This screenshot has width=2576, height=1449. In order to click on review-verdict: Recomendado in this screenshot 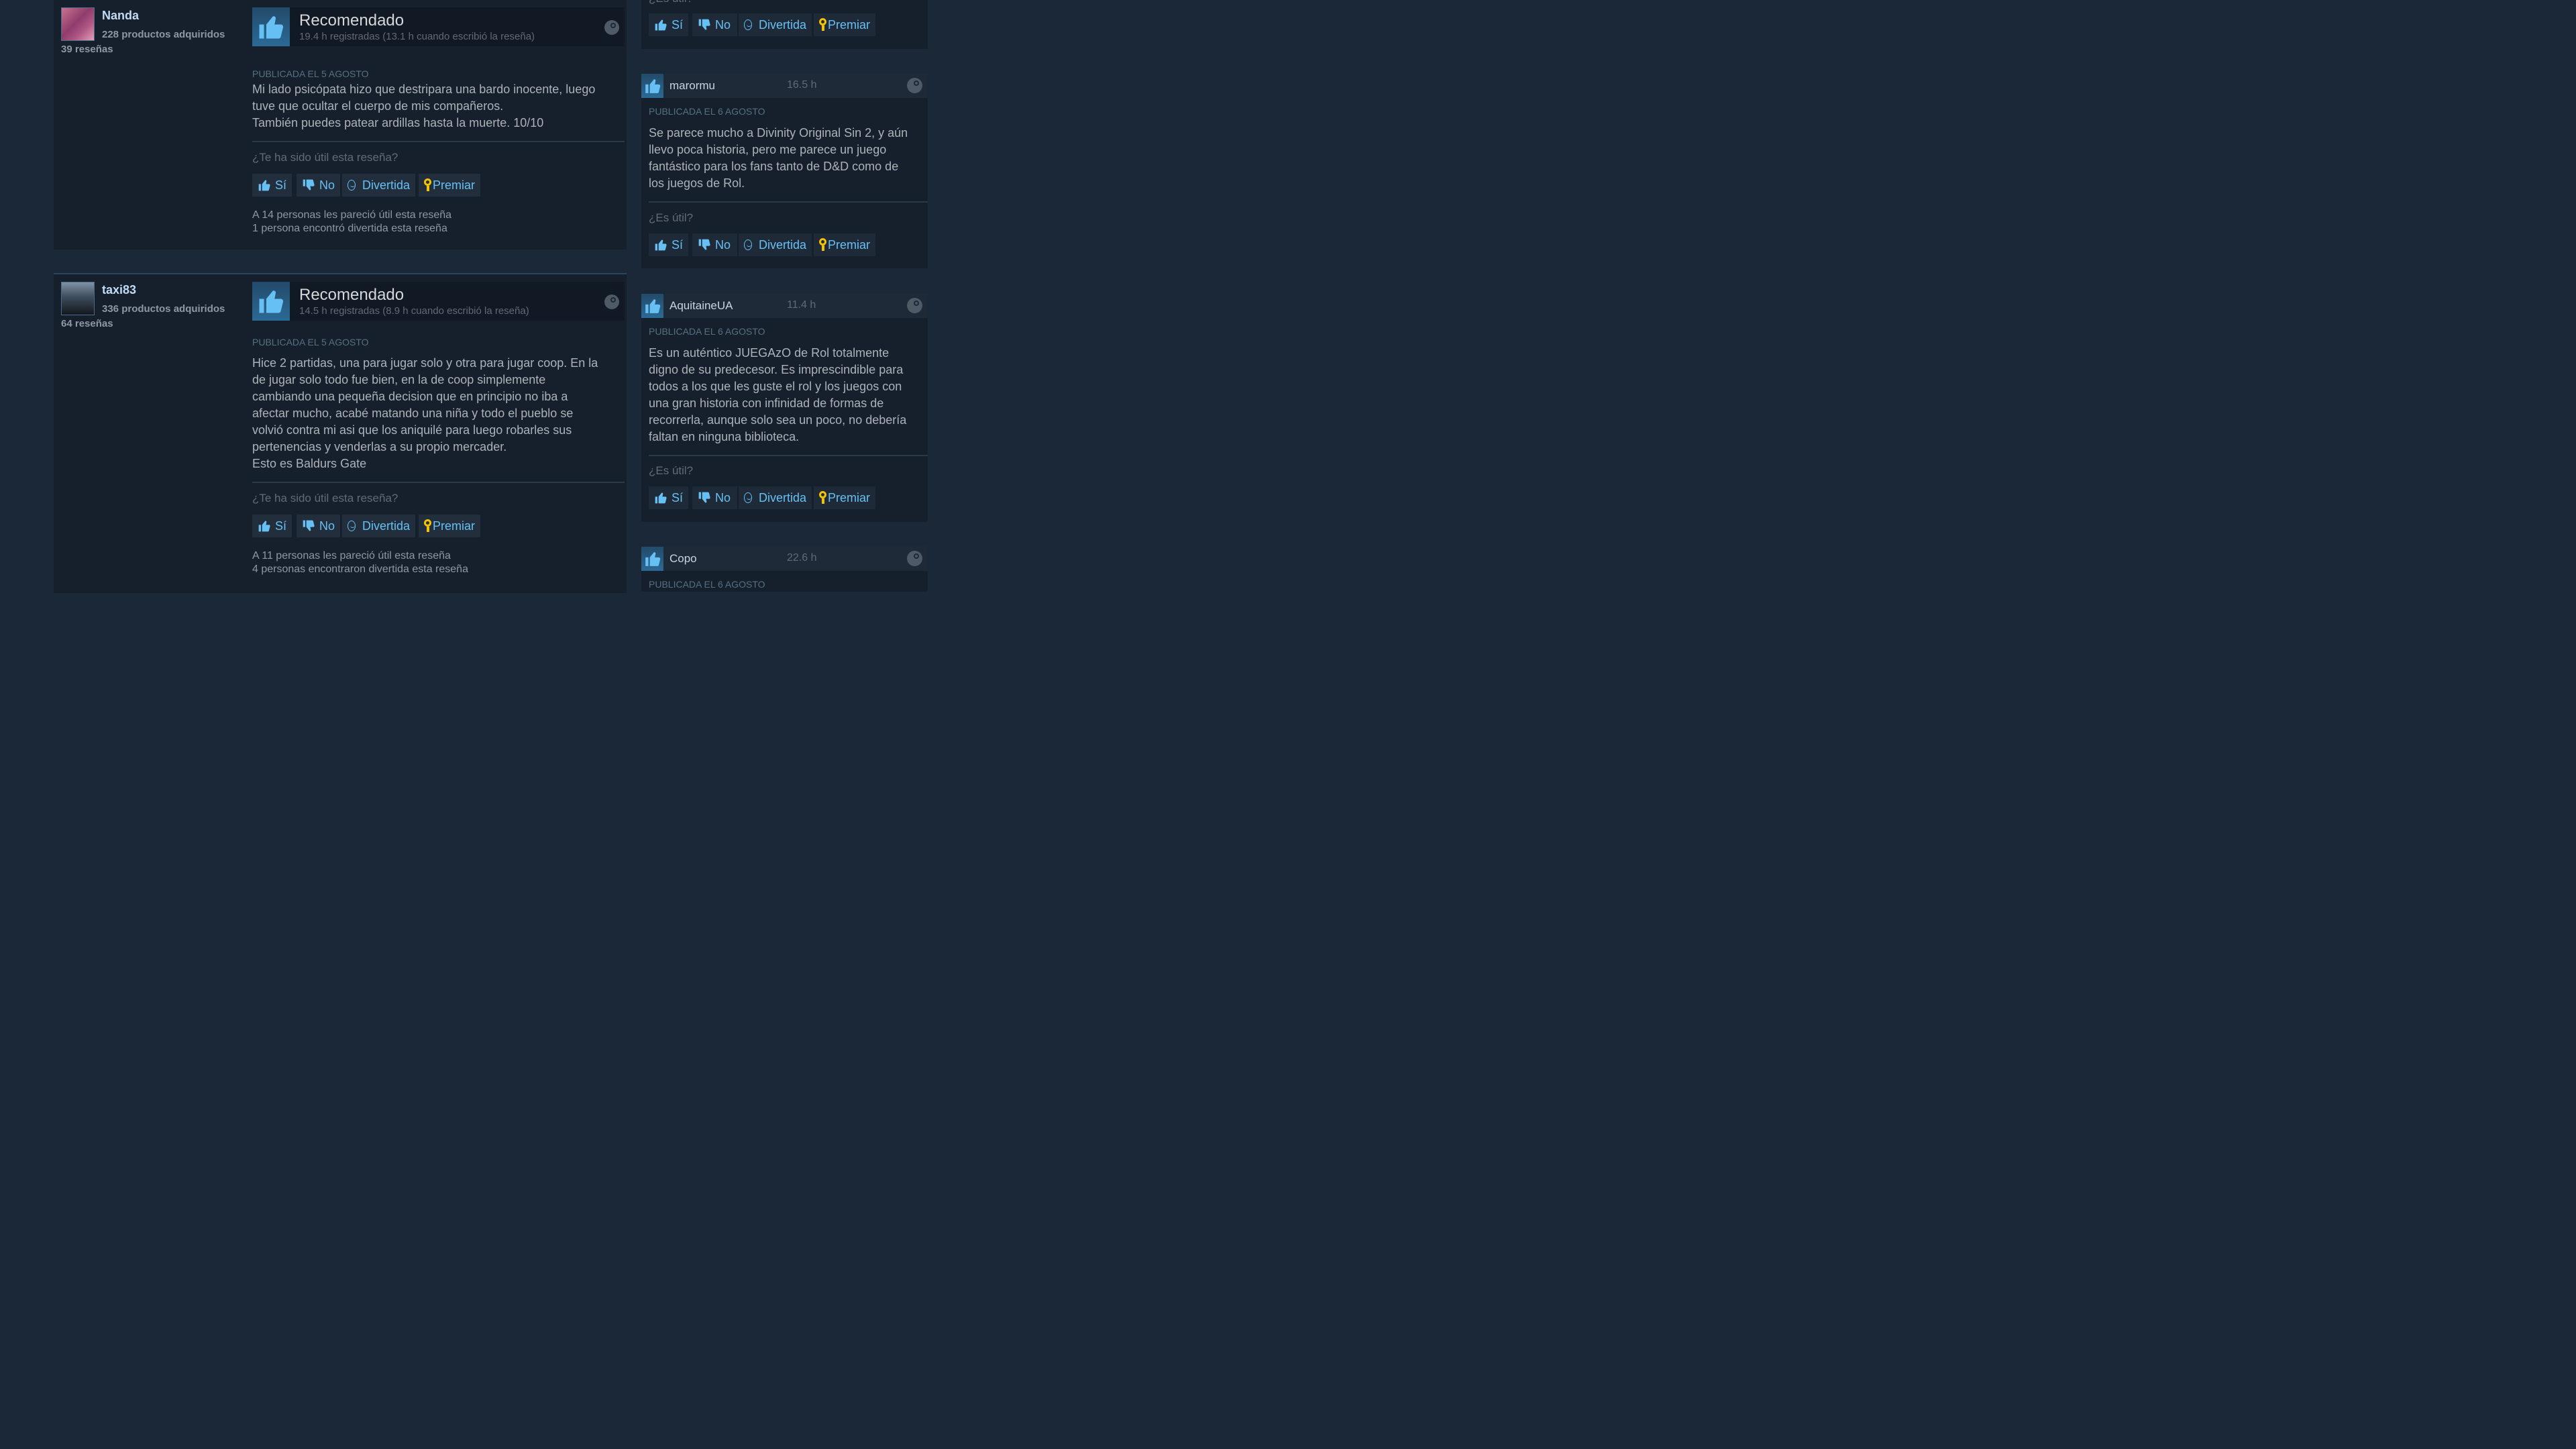, I will do `click(352, 295)`.